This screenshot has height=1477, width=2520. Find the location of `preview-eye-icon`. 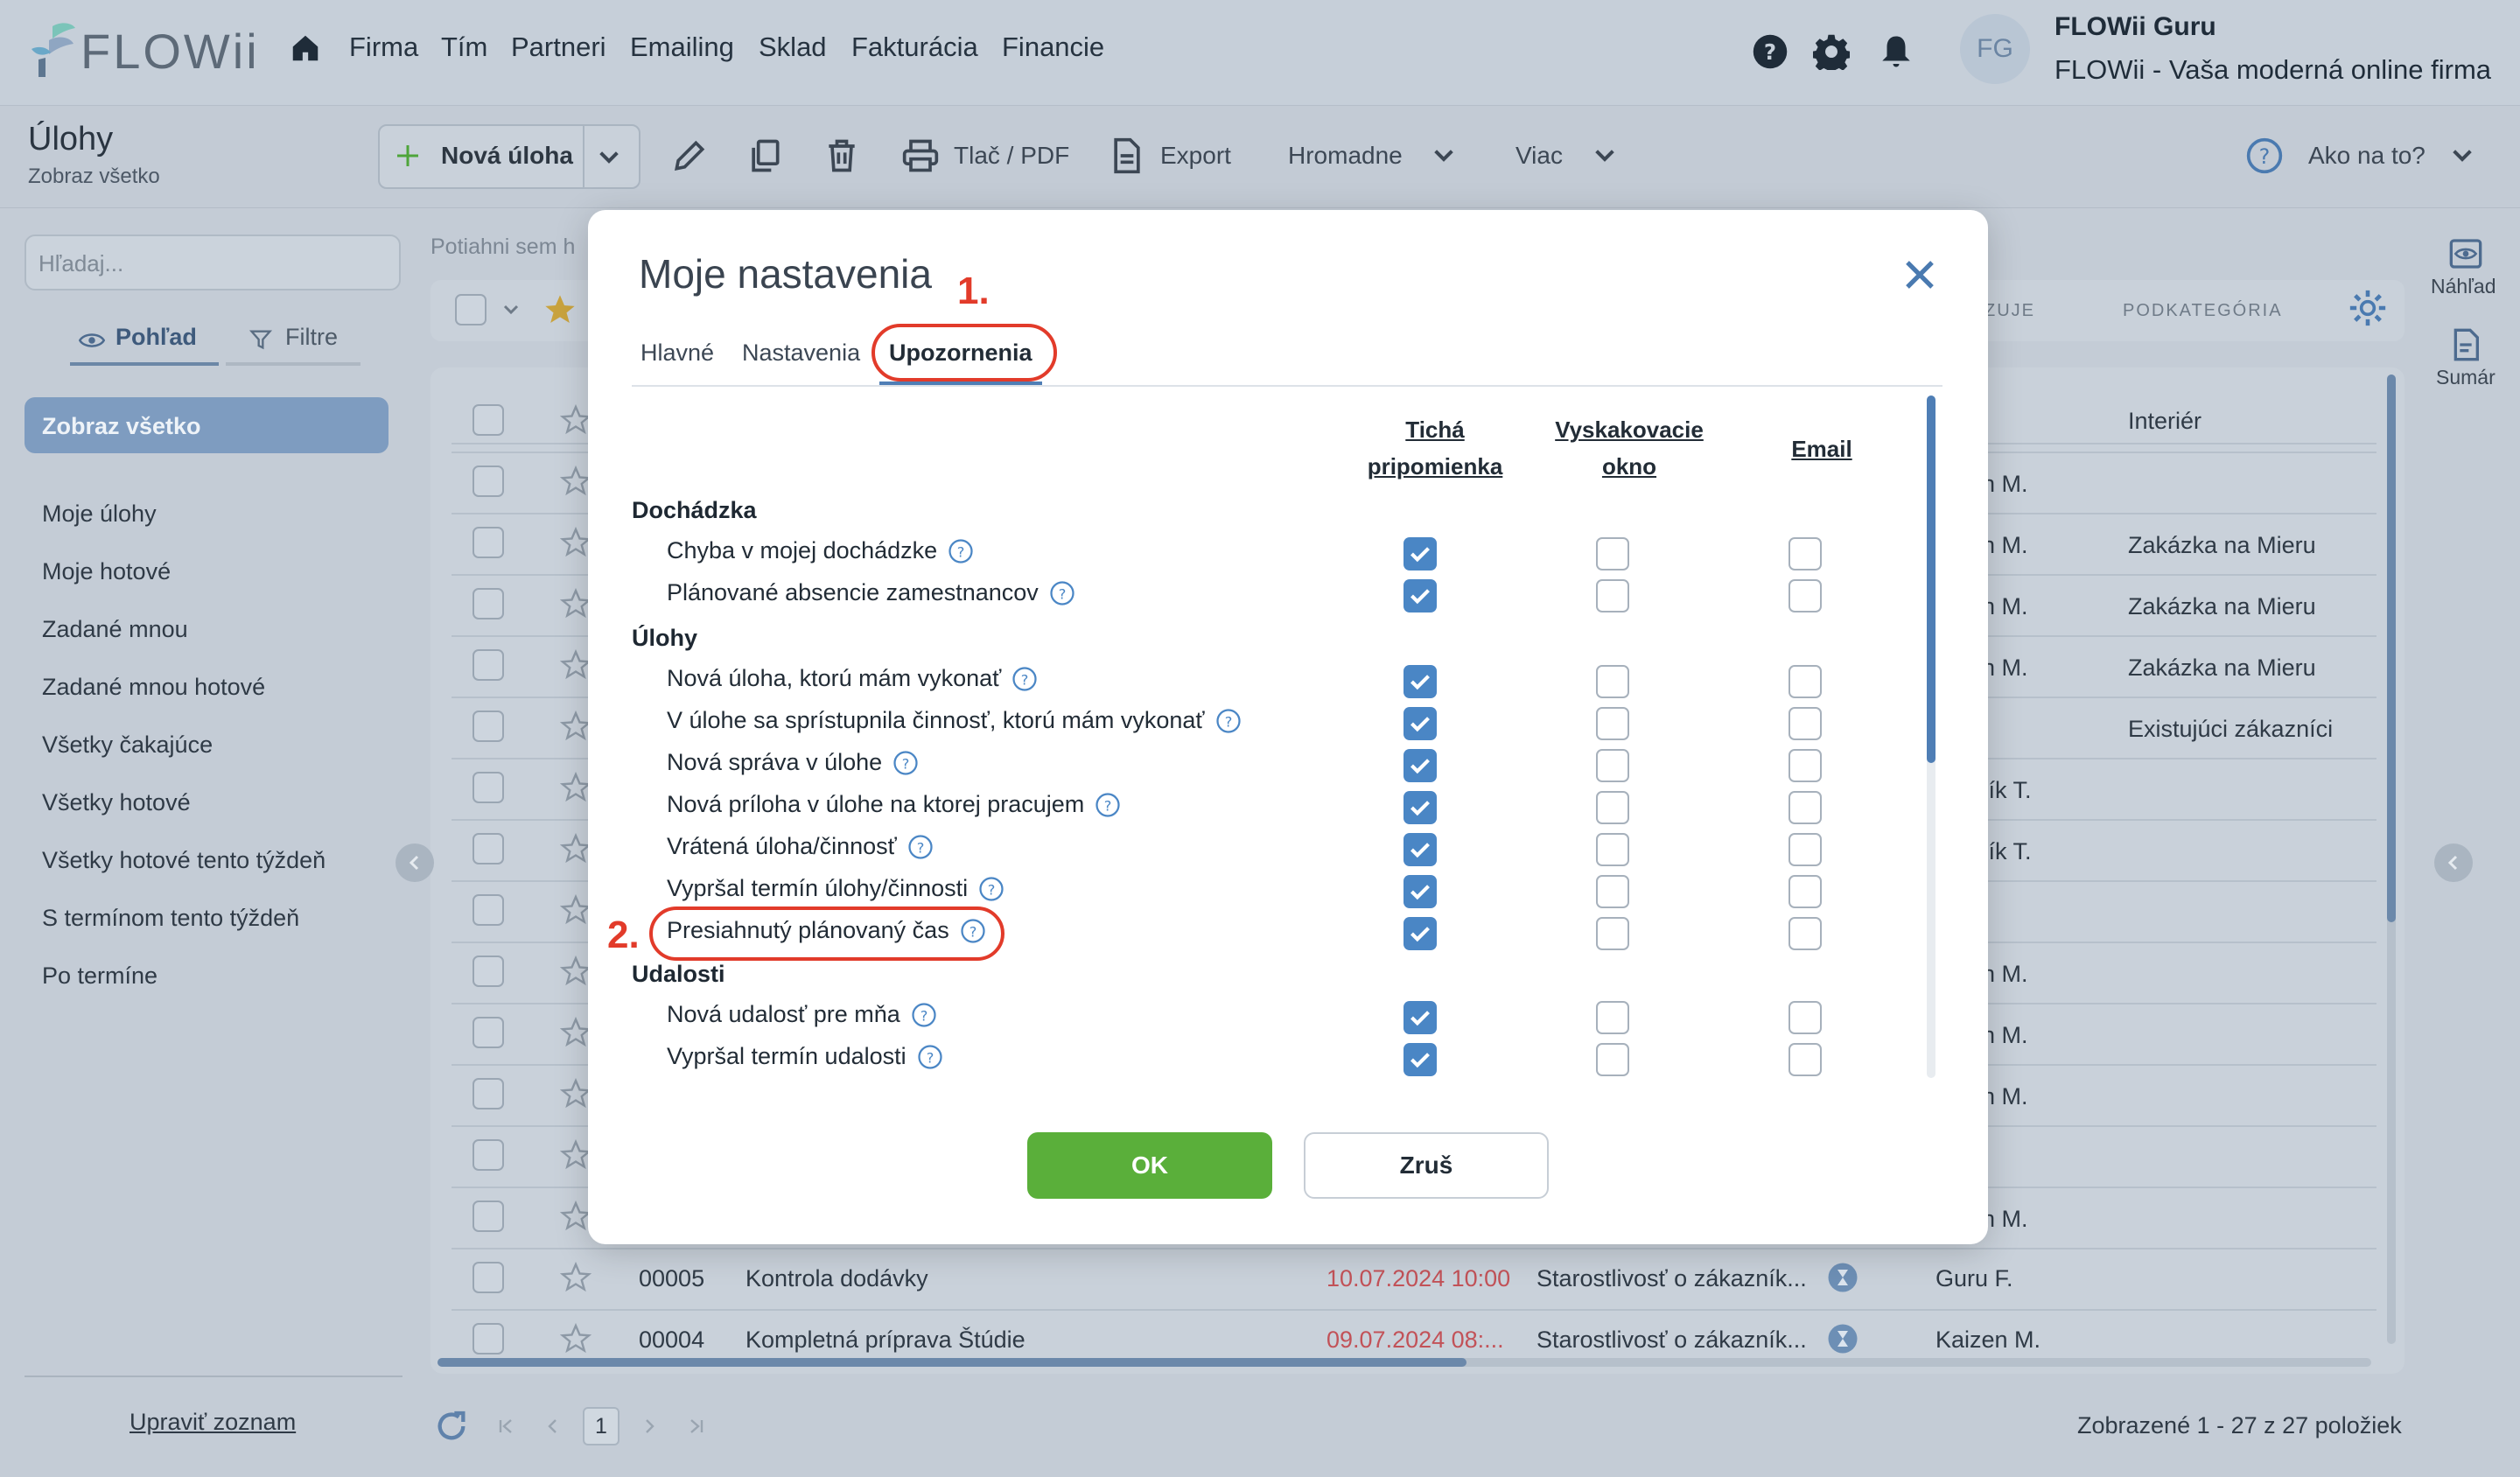

preview-eye-icon is located at coordinates (2465, 253).